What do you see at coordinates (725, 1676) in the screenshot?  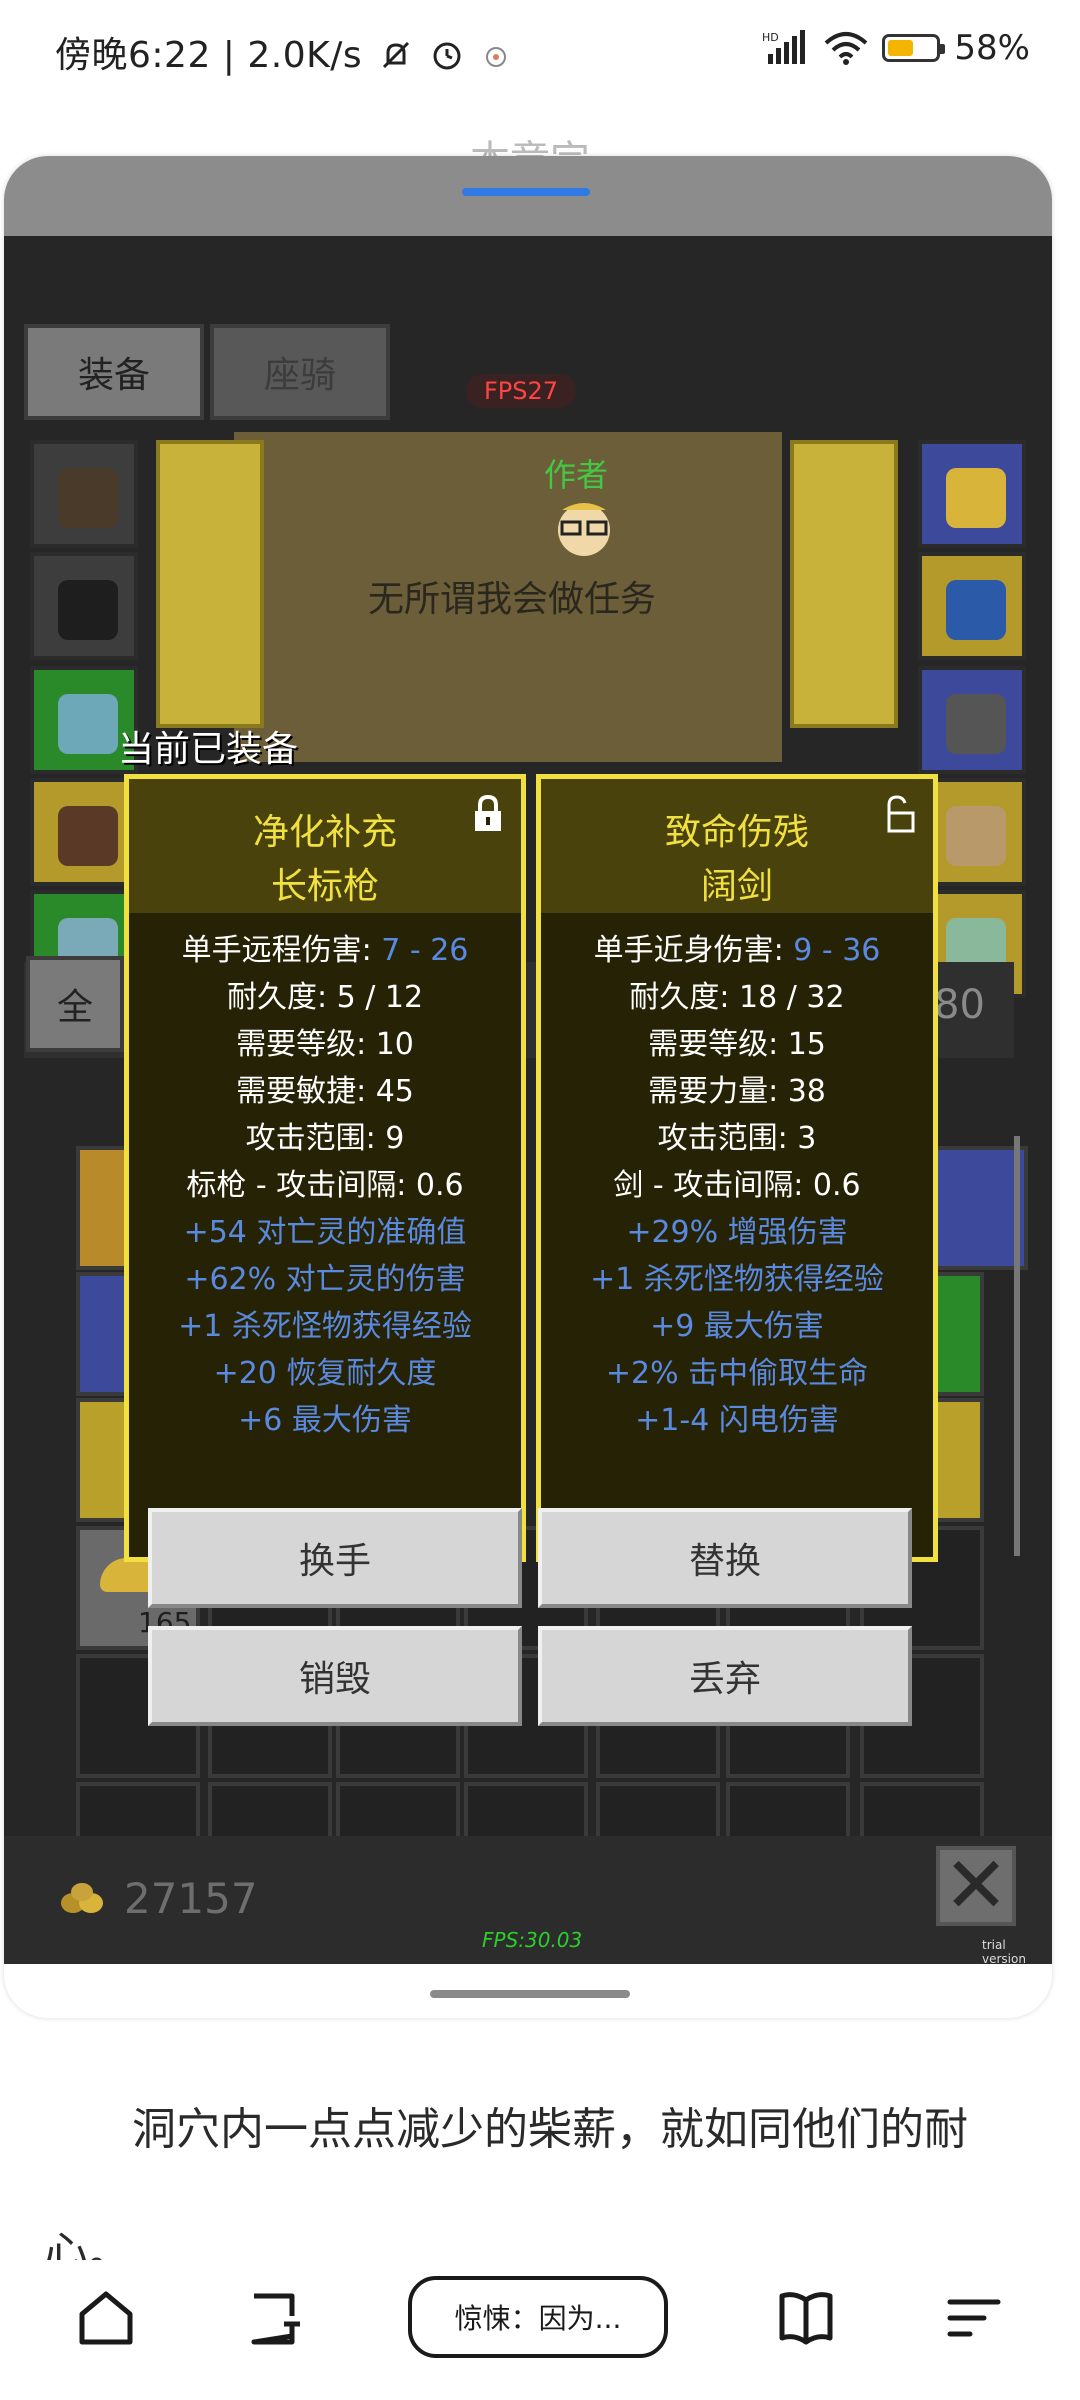 I see `drop-button: 丢弃` at bounding box center [725, 1676].